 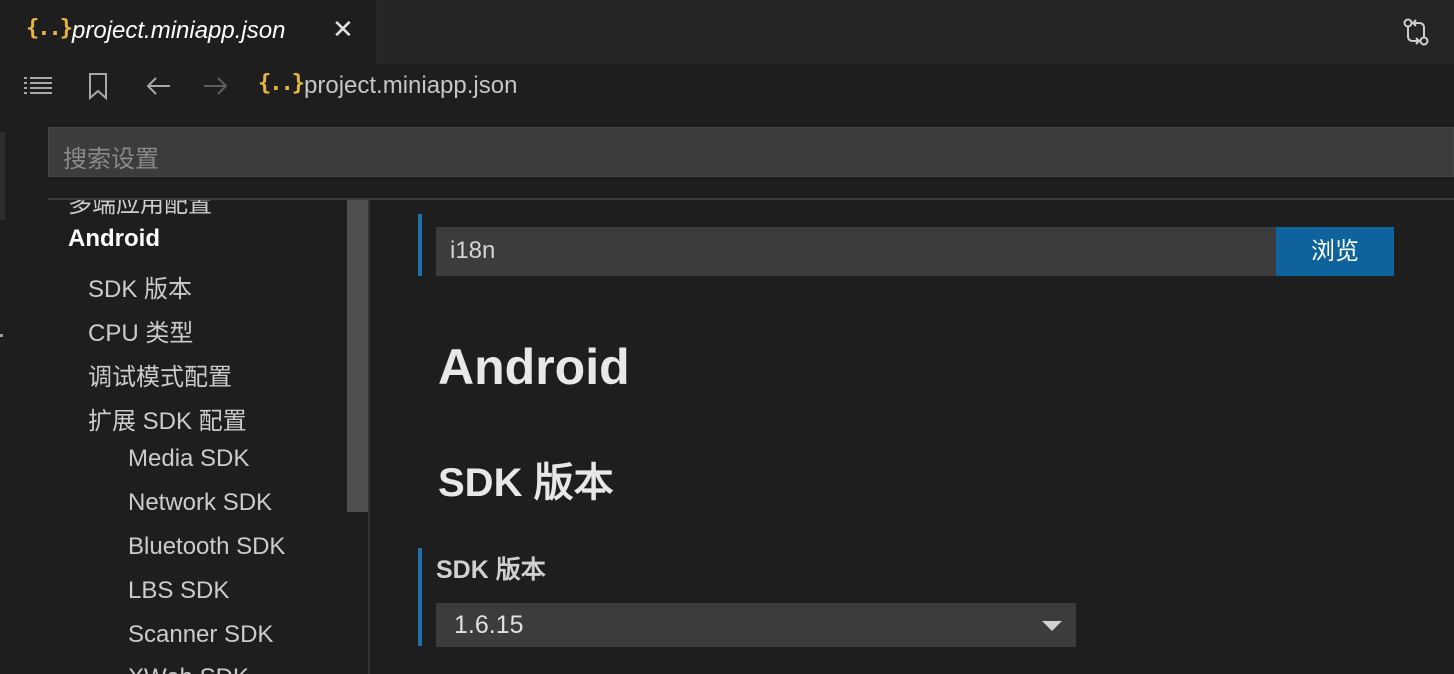 I want to click on tab-bar: {..} project.miniapp.json ✕, so click(x=727, y=32).